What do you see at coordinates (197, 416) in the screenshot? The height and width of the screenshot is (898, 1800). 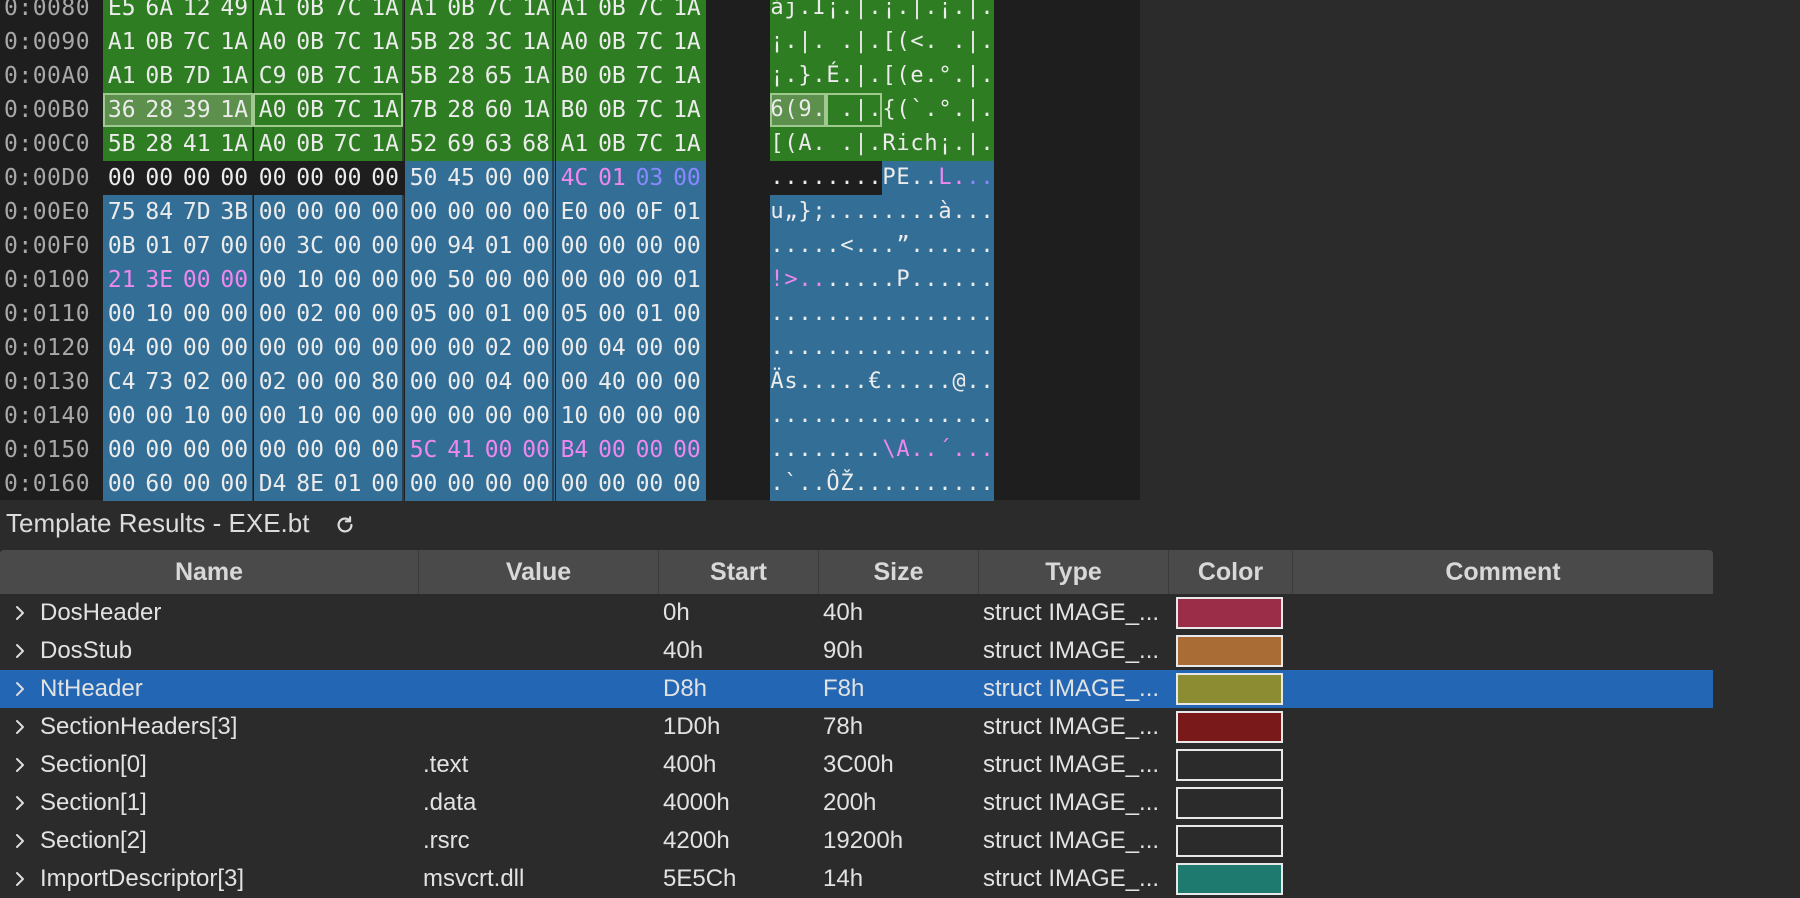 I see `hex-byte: 10` at bounding box center [197, 416].